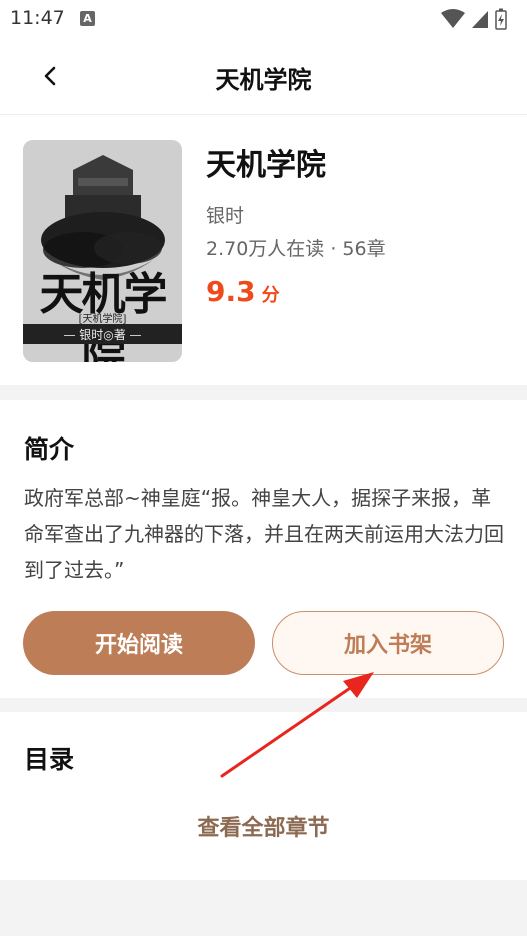 This screenshot has height=936, width=527. What do you see at coordinates (87, 18) in the screenshot?
I see `accessibility-notification-icon: A` at bounding box center [87, 18].